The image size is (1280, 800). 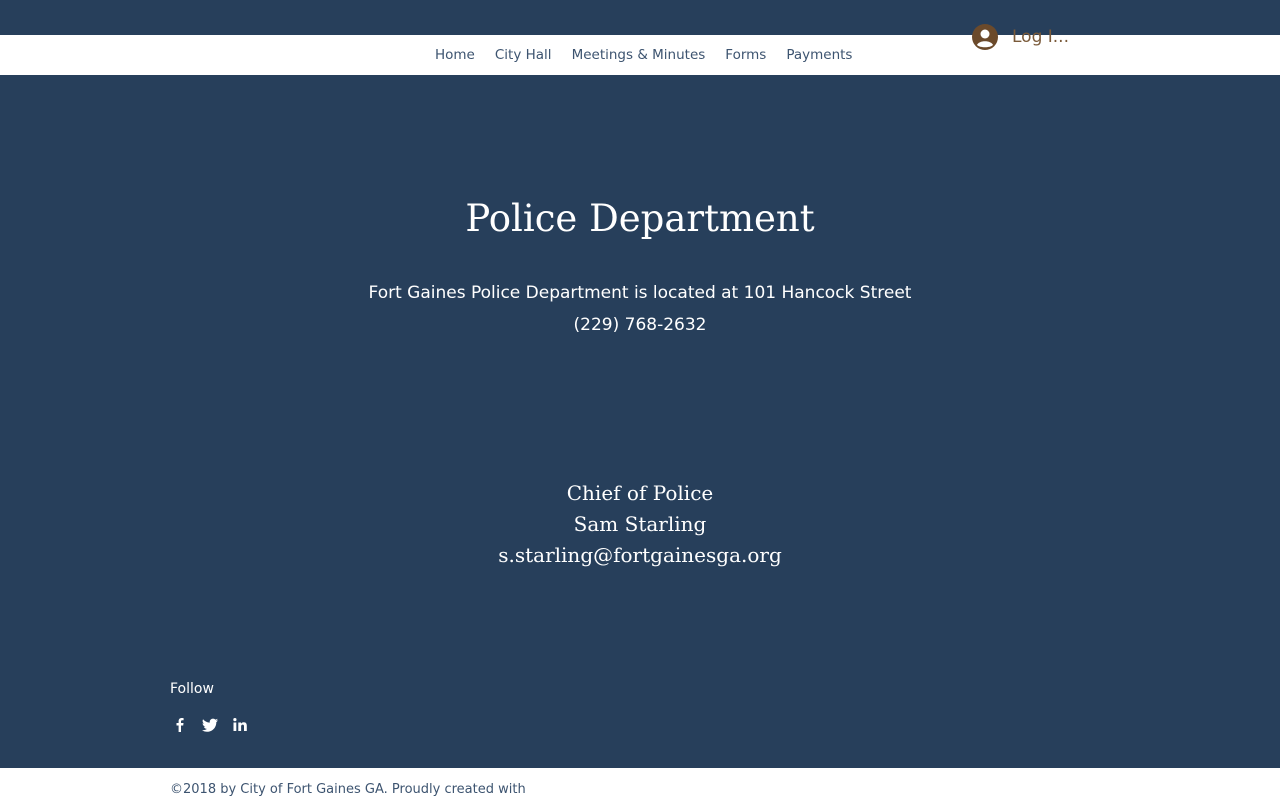 What do you see at coordinates (180, 725) in the screenshot?
I see `facebook-icon` at bounding box center [180, 725].